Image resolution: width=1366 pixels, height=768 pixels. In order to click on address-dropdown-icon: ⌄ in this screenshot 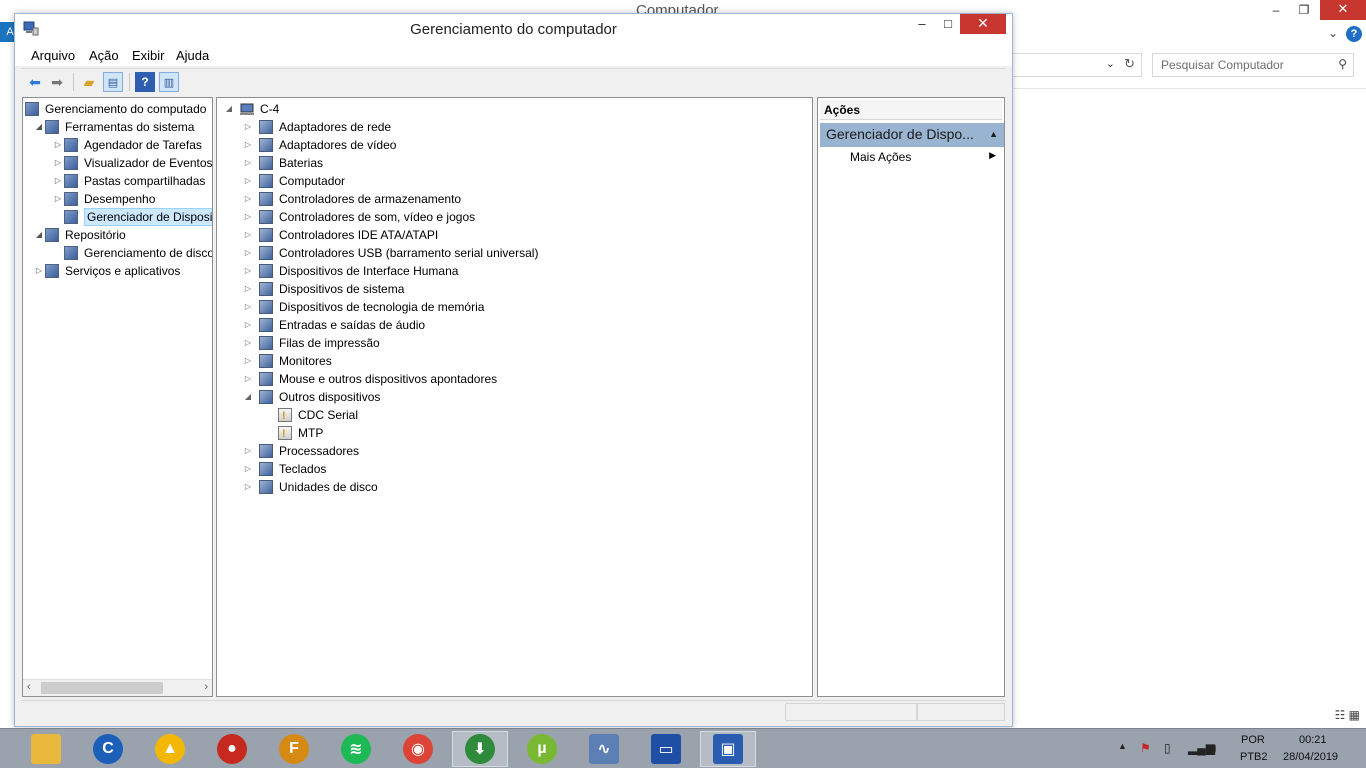, I will do `click(1110, 63)`.